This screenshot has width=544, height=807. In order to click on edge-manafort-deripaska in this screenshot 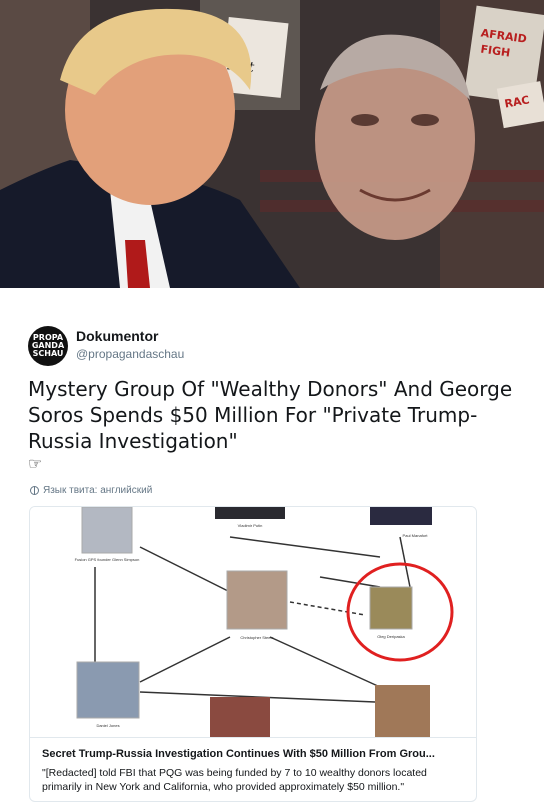, I will do `click(405, 562)`.